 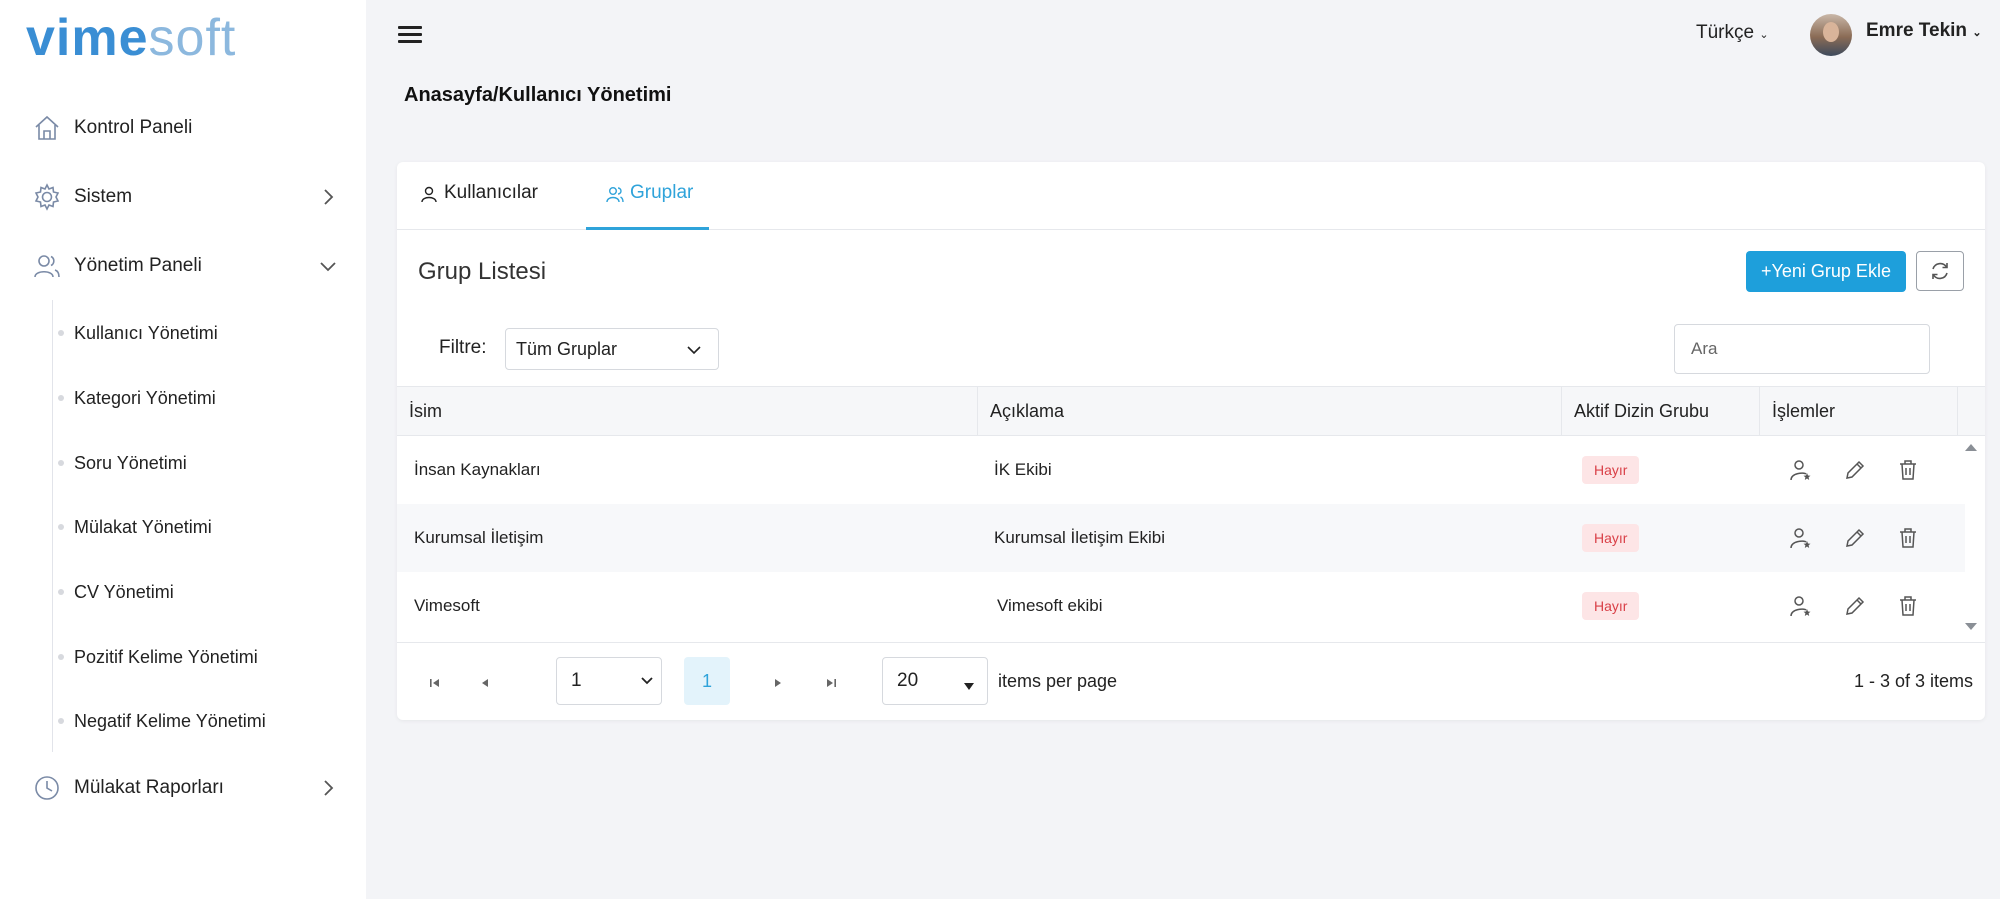 What do you see at coordinates (328, 266) in the screenshot?
I see `chevron-down-icon` at bounding box center [328, 266].